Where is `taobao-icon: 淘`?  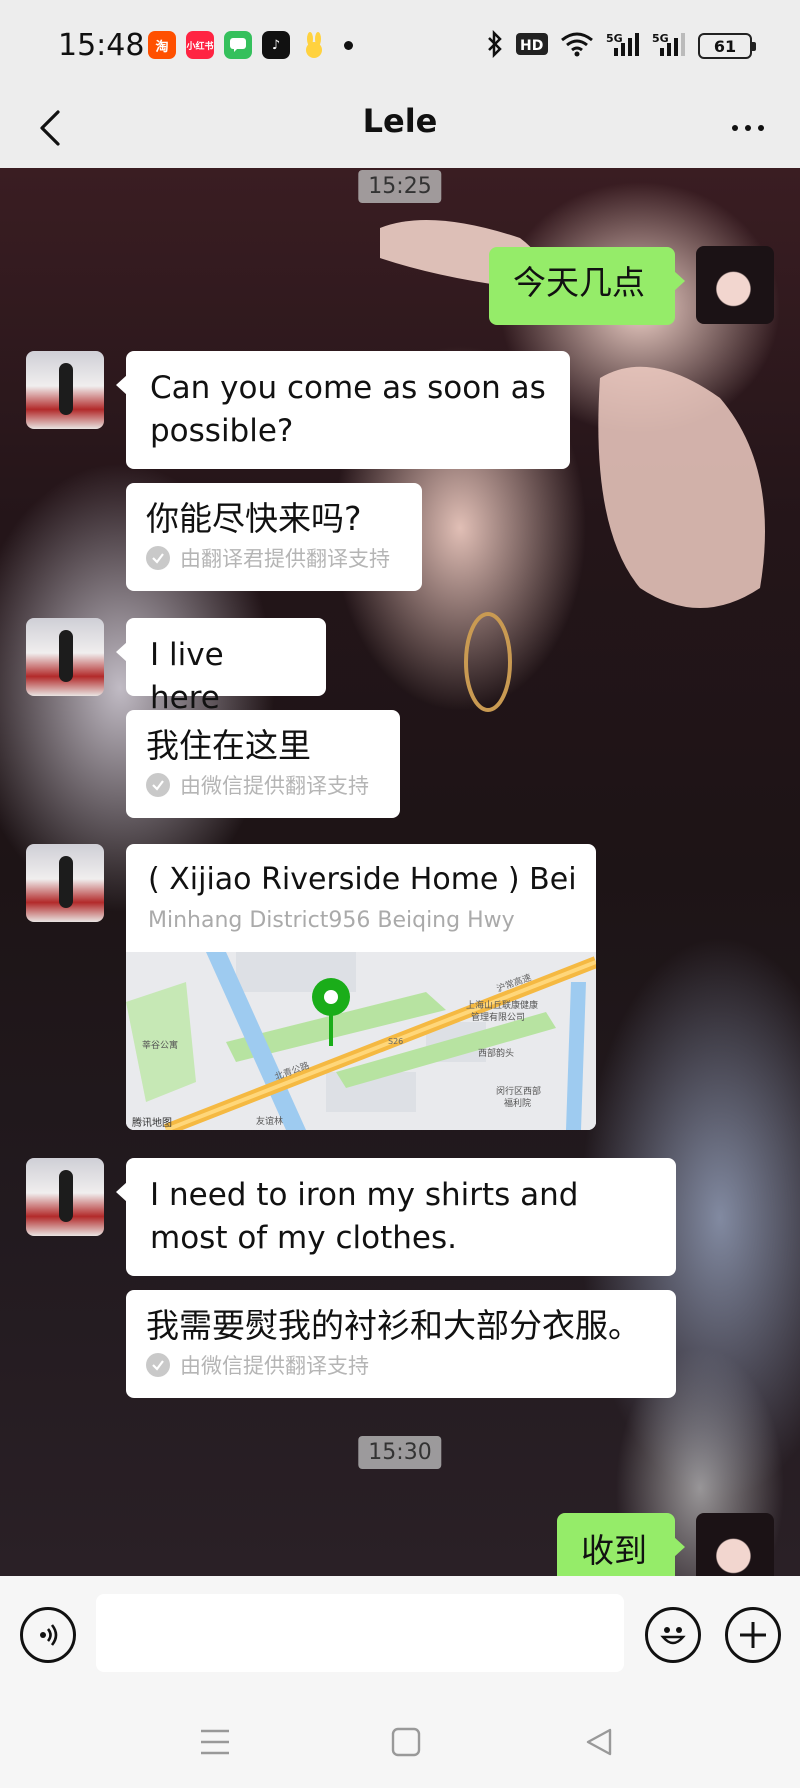
taobao-icon: 淘 is located at coordinates (162, 45).